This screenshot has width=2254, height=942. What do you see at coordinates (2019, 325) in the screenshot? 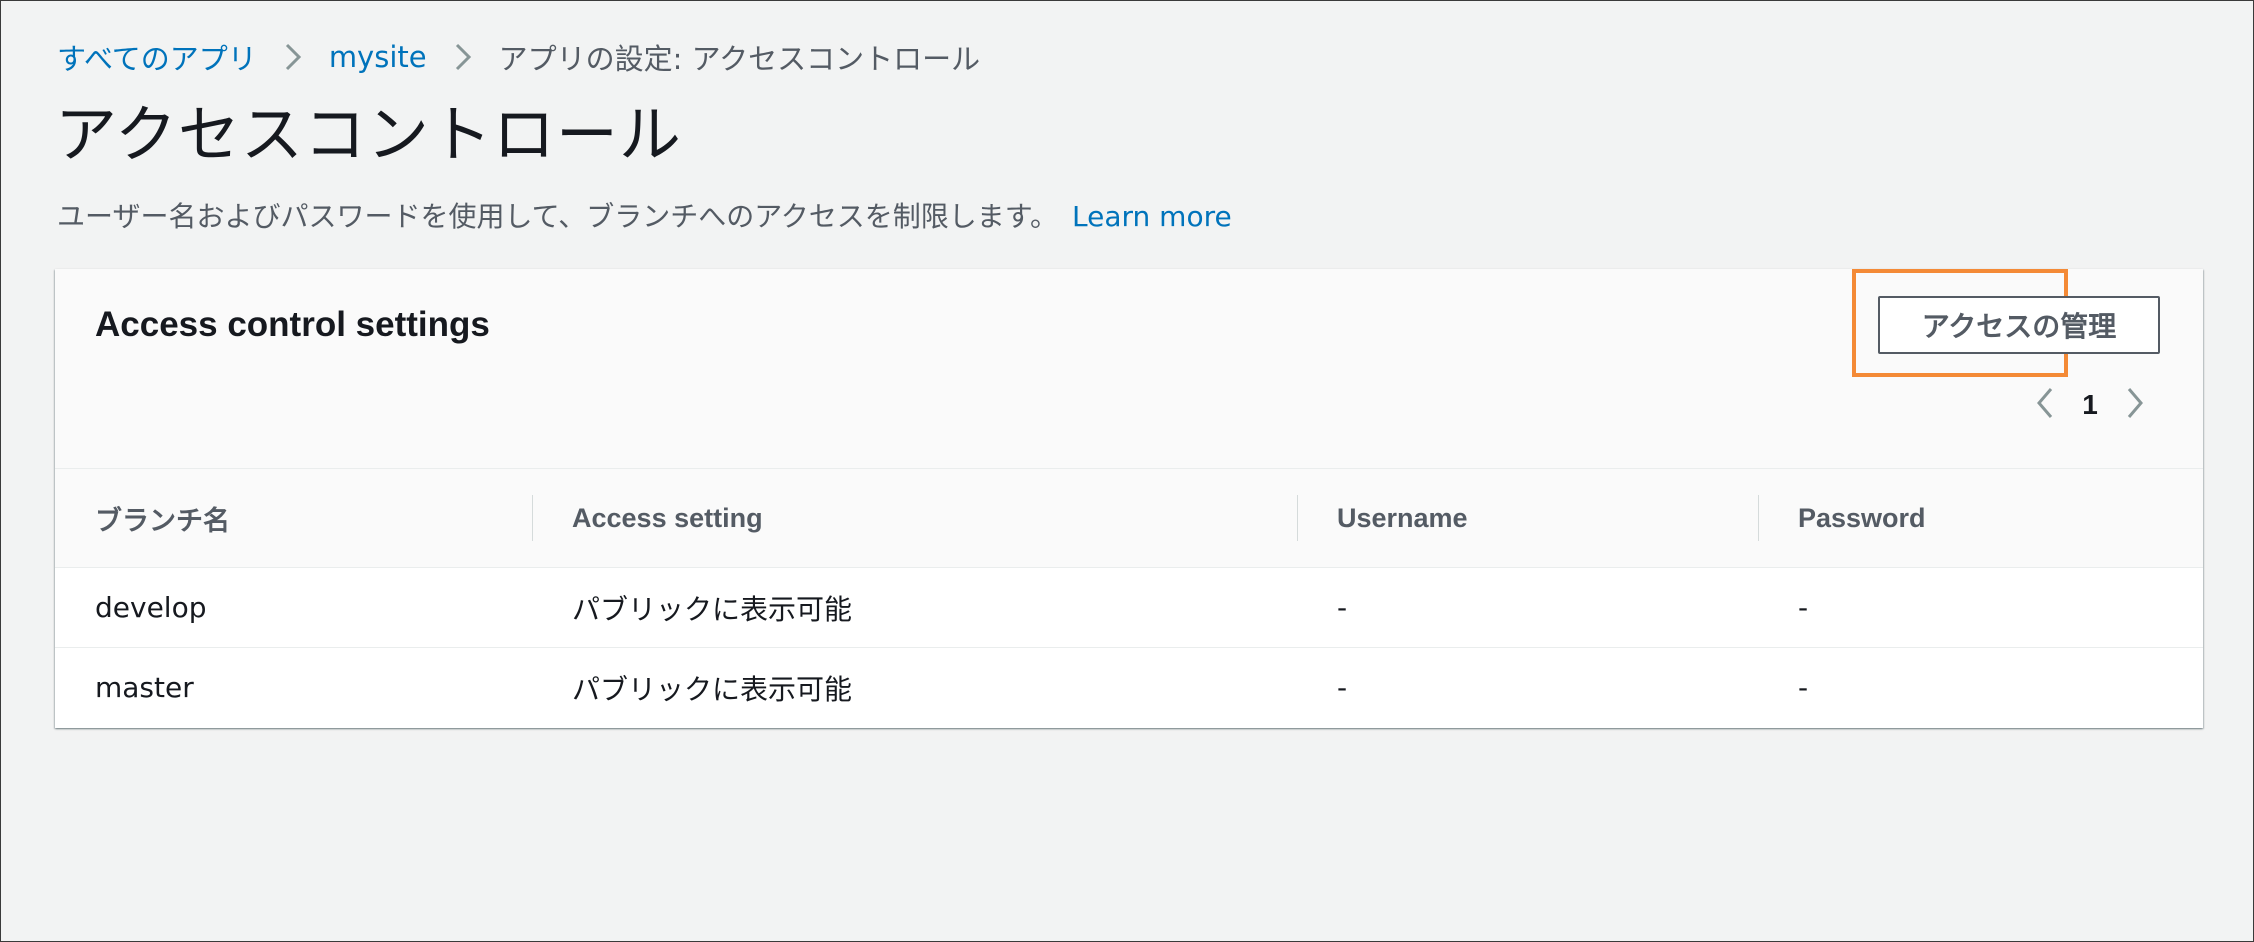
I see `manage-access-button: アクセスの管理` at bounding box center [2019, 325].